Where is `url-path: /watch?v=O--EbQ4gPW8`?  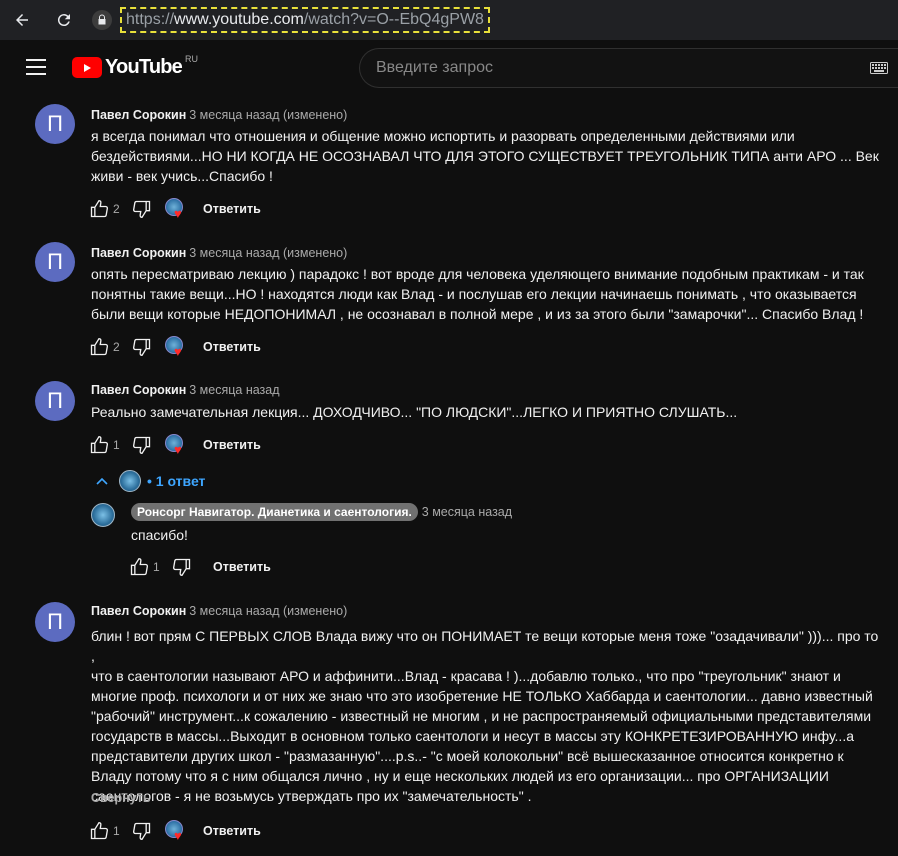 url-path: /watch?v=O--EbQ4gPW8 is located at coordinates (393, 19).